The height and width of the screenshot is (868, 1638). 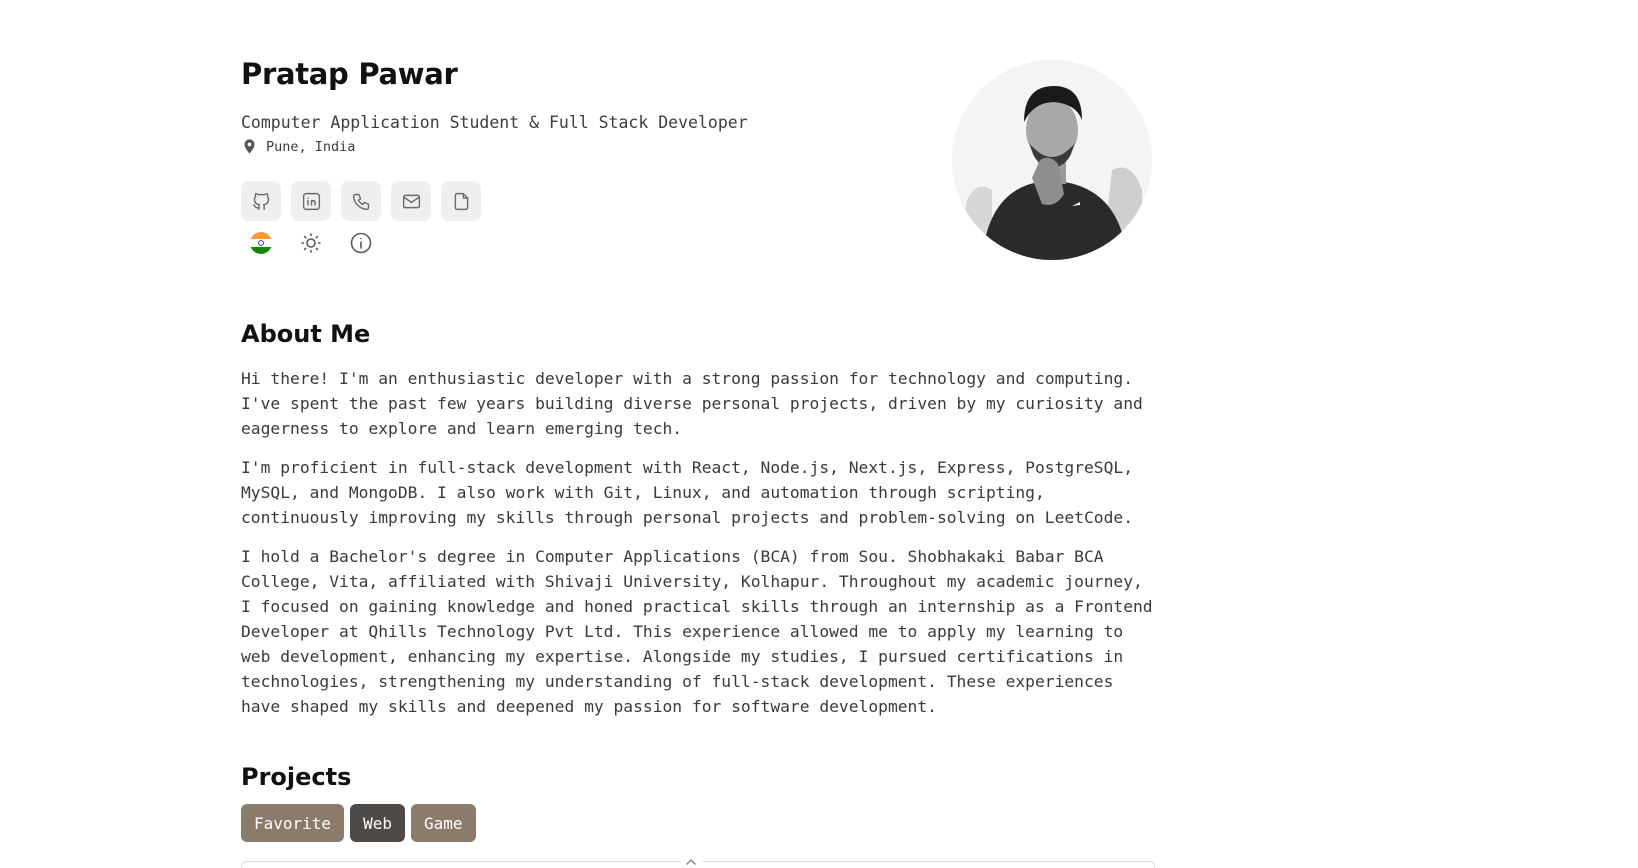 I want to click on about-title: About Me, so click(x=306, y=334).